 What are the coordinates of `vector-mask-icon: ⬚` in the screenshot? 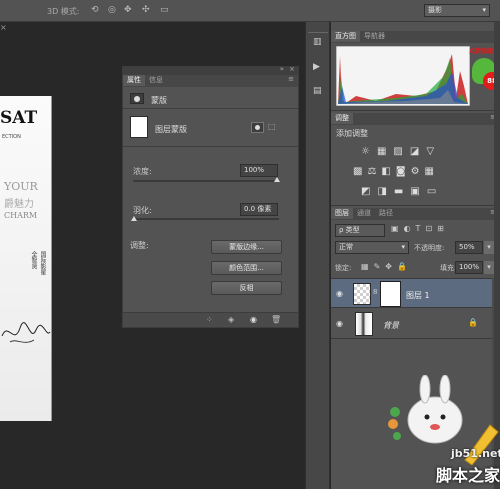 It's located at (272, 126).